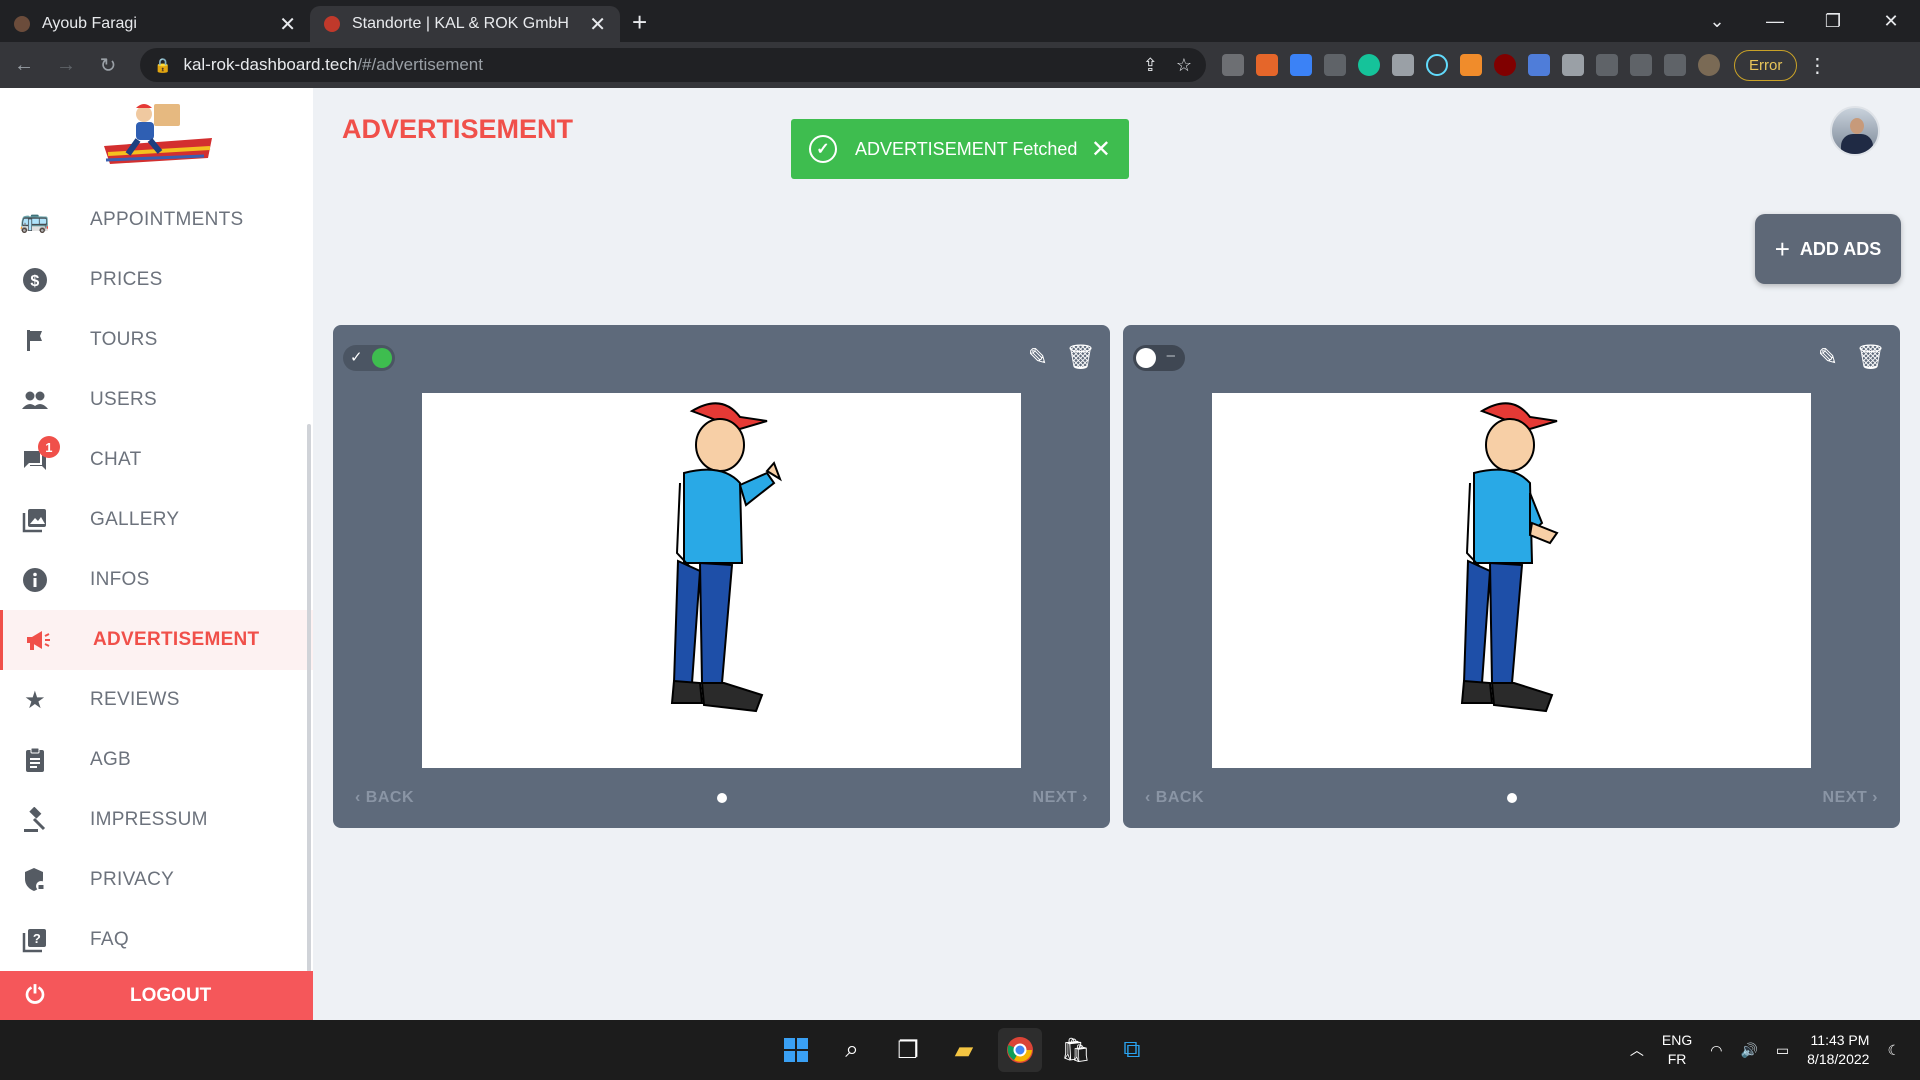 The image size is (1920, 1080). What do you see at coordinates (1838, 1050) in the screenshot?
I see `clock: 11:43 PM 8/18/2022` at bounding box center [1838, 1050].